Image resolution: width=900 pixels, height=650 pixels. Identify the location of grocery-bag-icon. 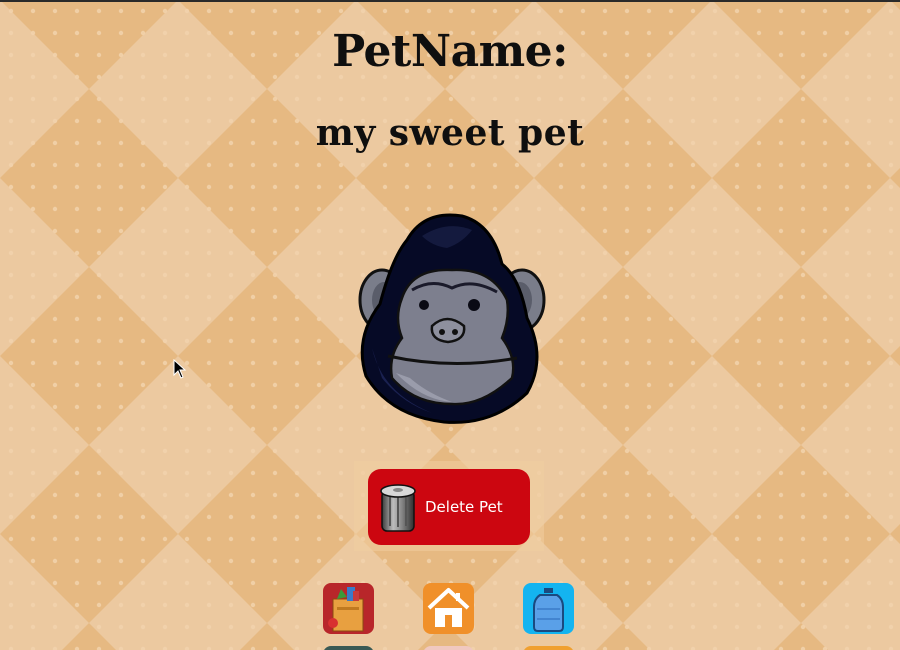
(346, 609).